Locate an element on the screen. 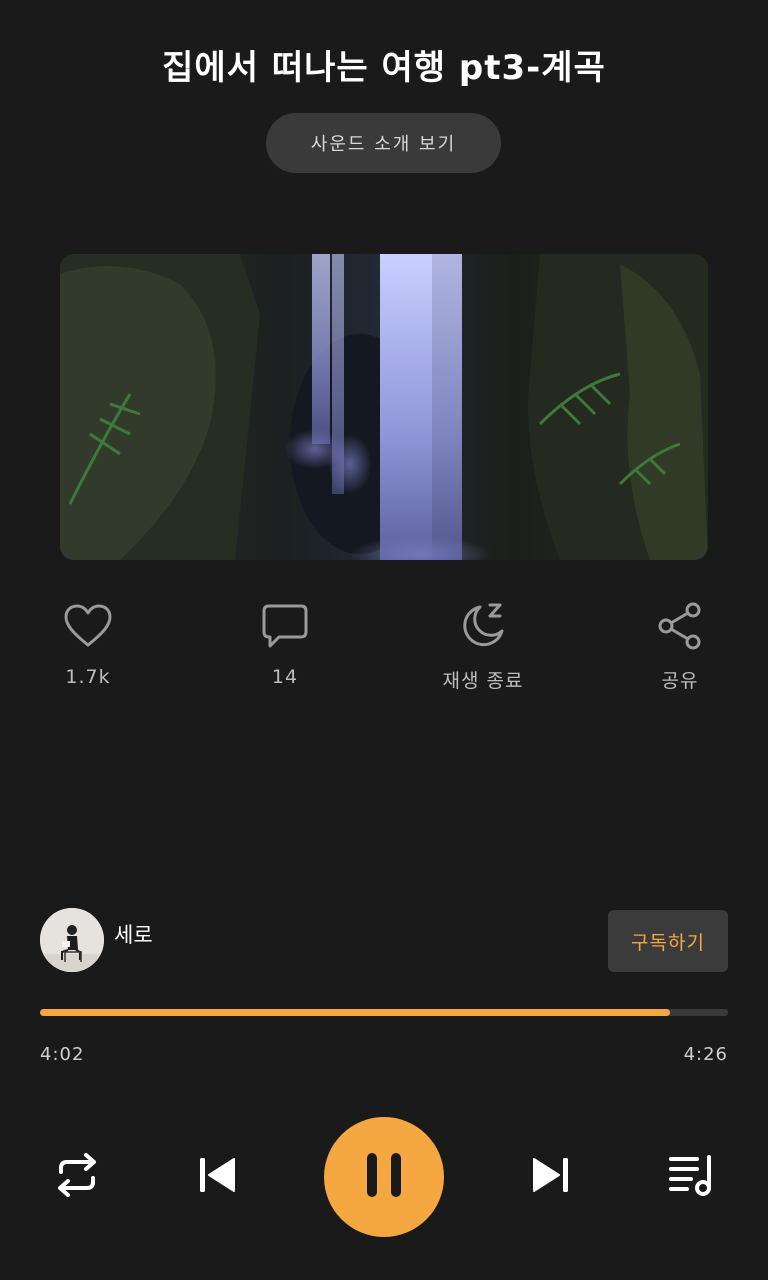 Image resolution: width=768 pixels, height=1280 pixels. progress-fill is located at coordinates (355, 1012).